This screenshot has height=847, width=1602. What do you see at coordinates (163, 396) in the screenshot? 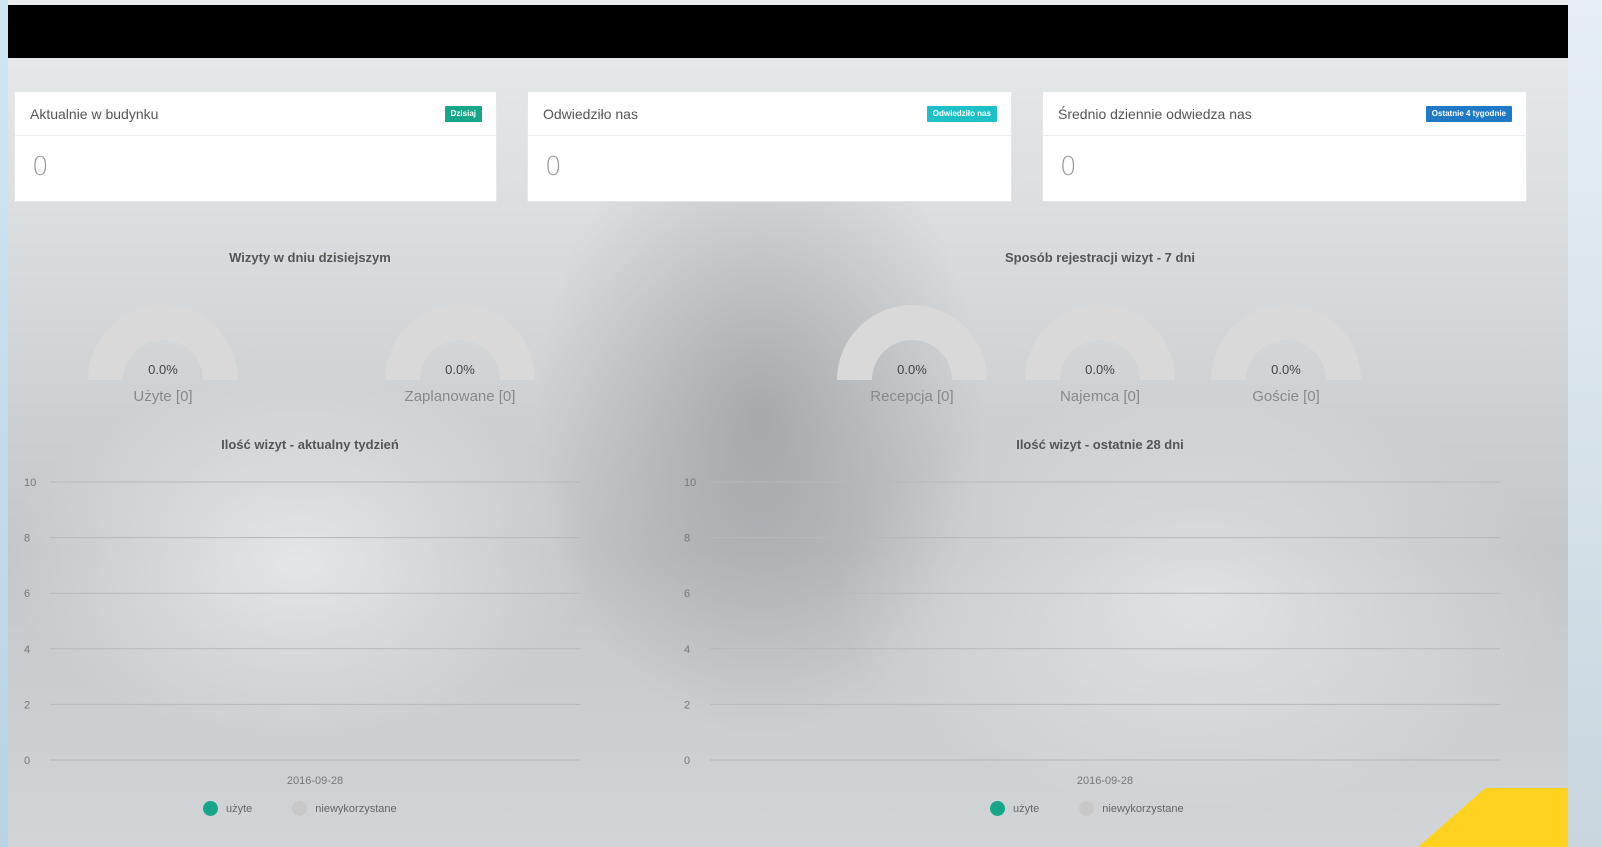
I see `gauge-label: Użyte [0]` at bounding box center [163, 396].